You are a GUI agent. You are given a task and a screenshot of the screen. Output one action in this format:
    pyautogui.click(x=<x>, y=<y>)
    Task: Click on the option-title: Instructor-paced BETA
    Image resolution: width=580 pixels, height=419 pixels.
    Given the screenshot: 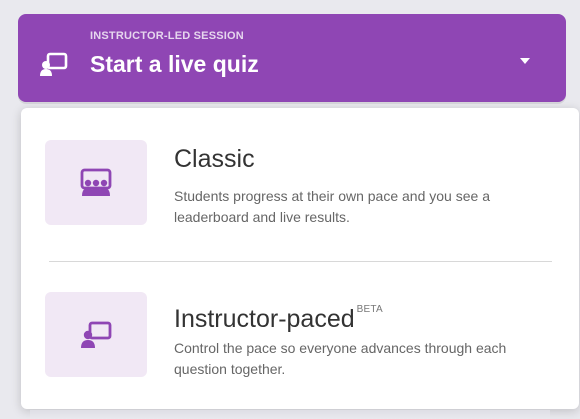 What is the action you would take?
    pyautogui.click(x=278, y=318)
    